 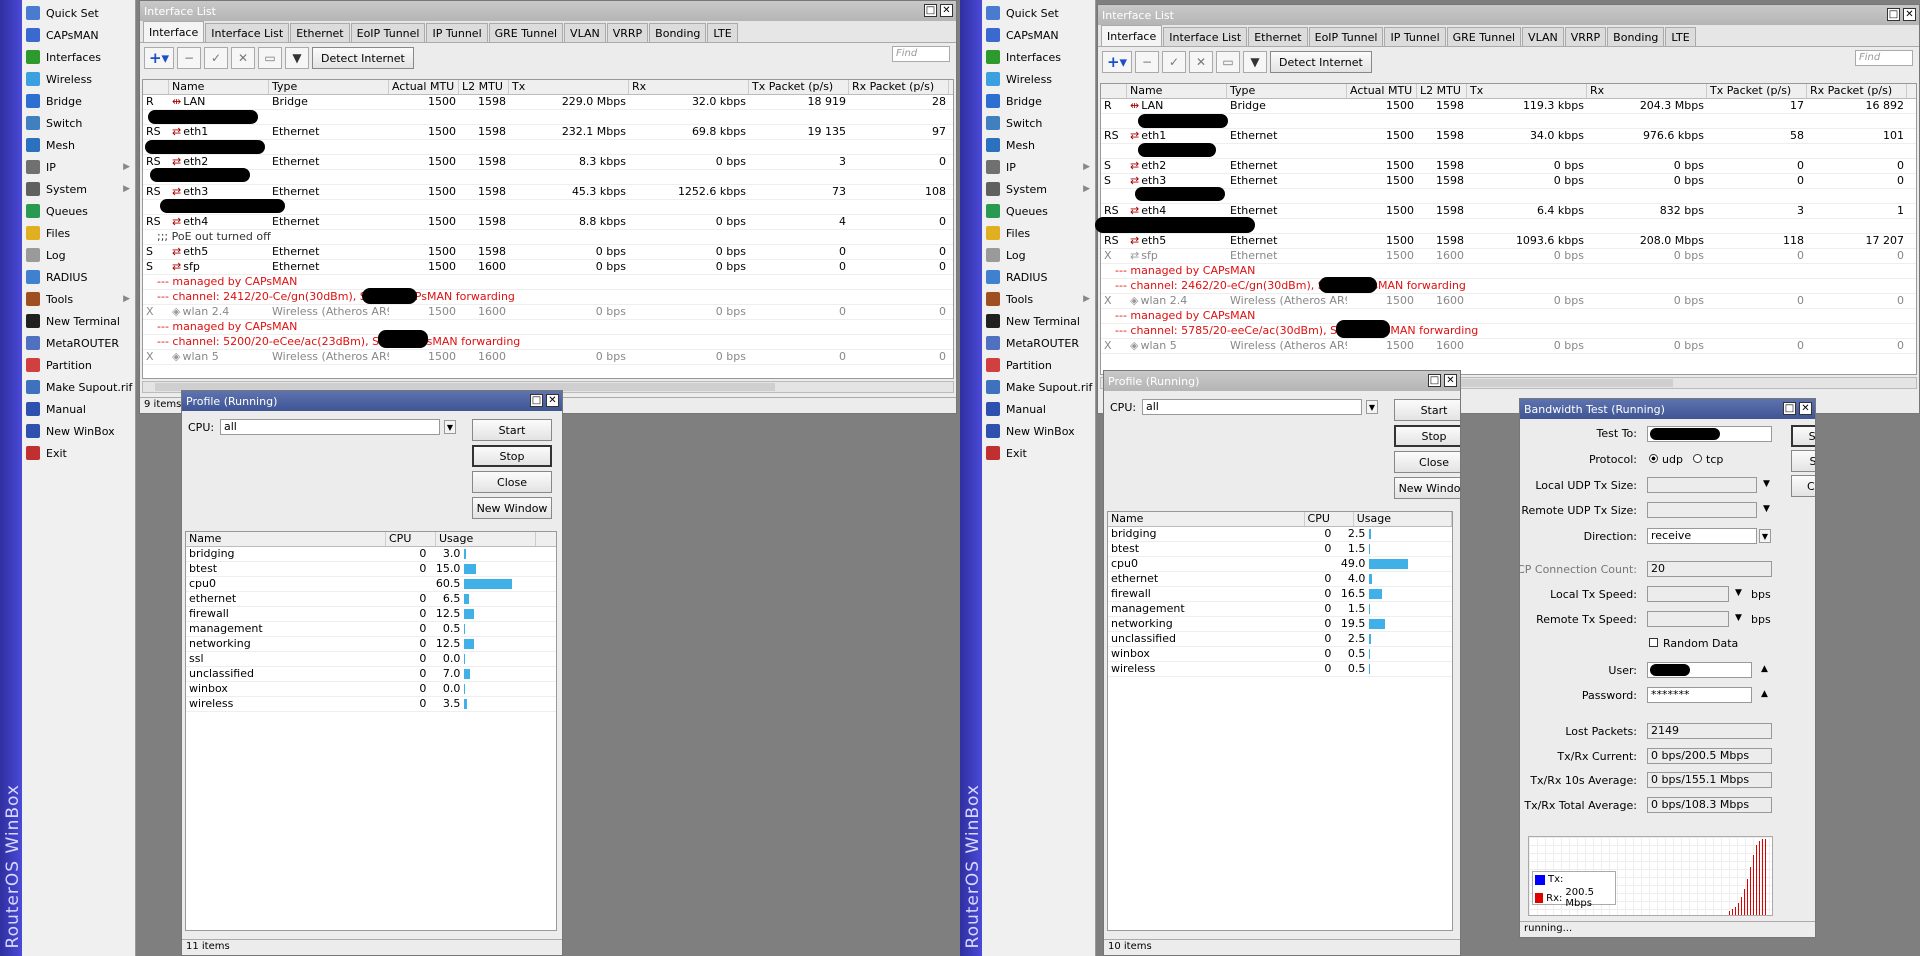 What do you see at coordinates (1280, 654) in the screenshot?
I see `table-row: winbox 0 0.5` at bounding box center [1280, 654].